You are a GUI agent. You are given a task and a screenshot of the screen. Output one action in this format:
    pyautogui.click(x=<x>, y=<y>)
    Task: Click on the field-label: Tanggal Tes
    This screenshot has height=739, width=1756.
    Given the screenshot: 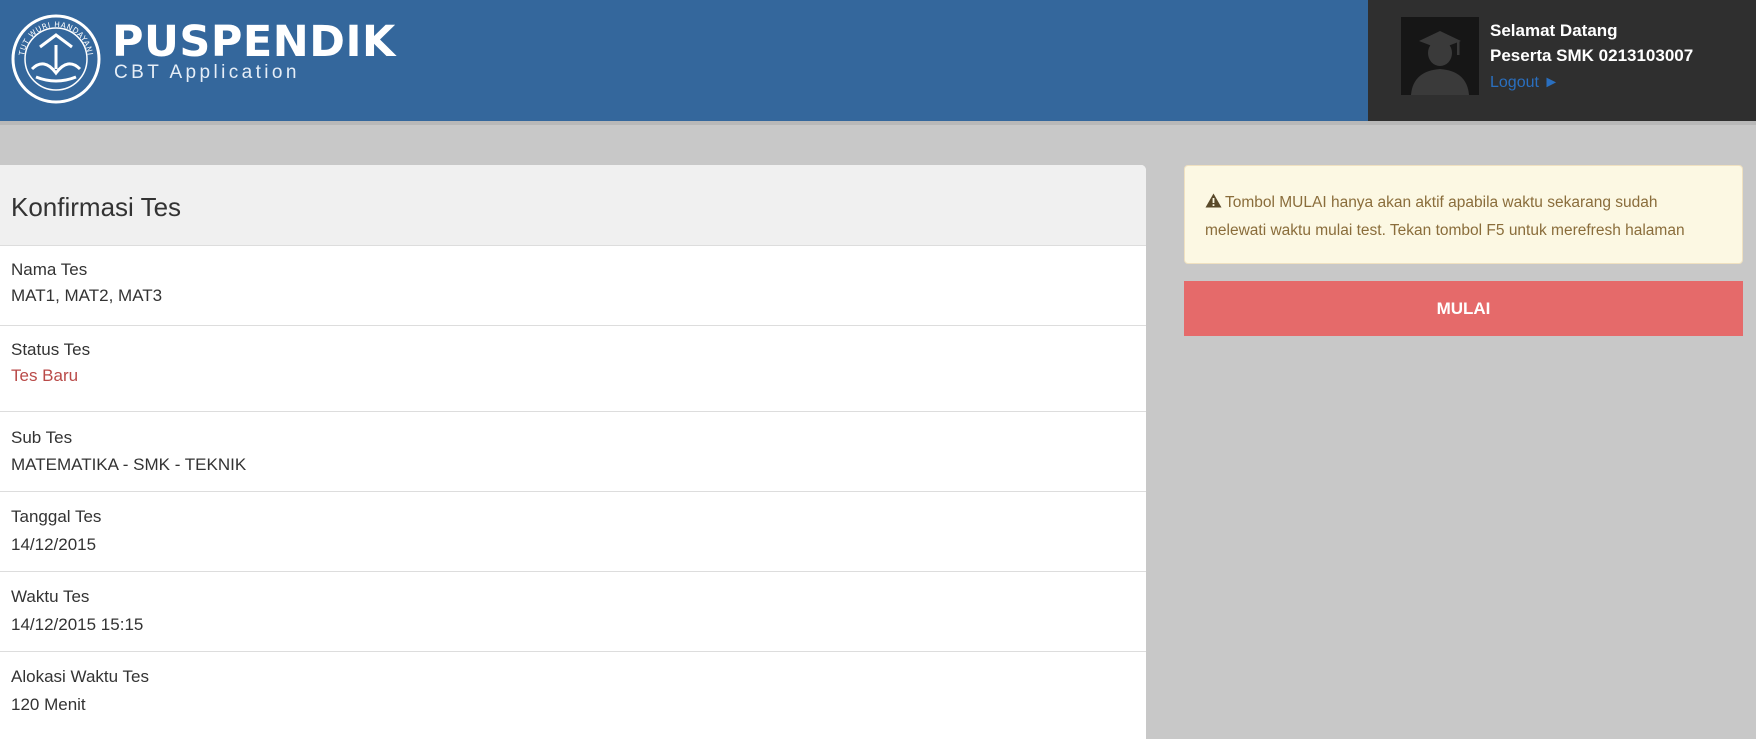 What is the action you would take?
    pyautogui.click(x=56, y=516)
    